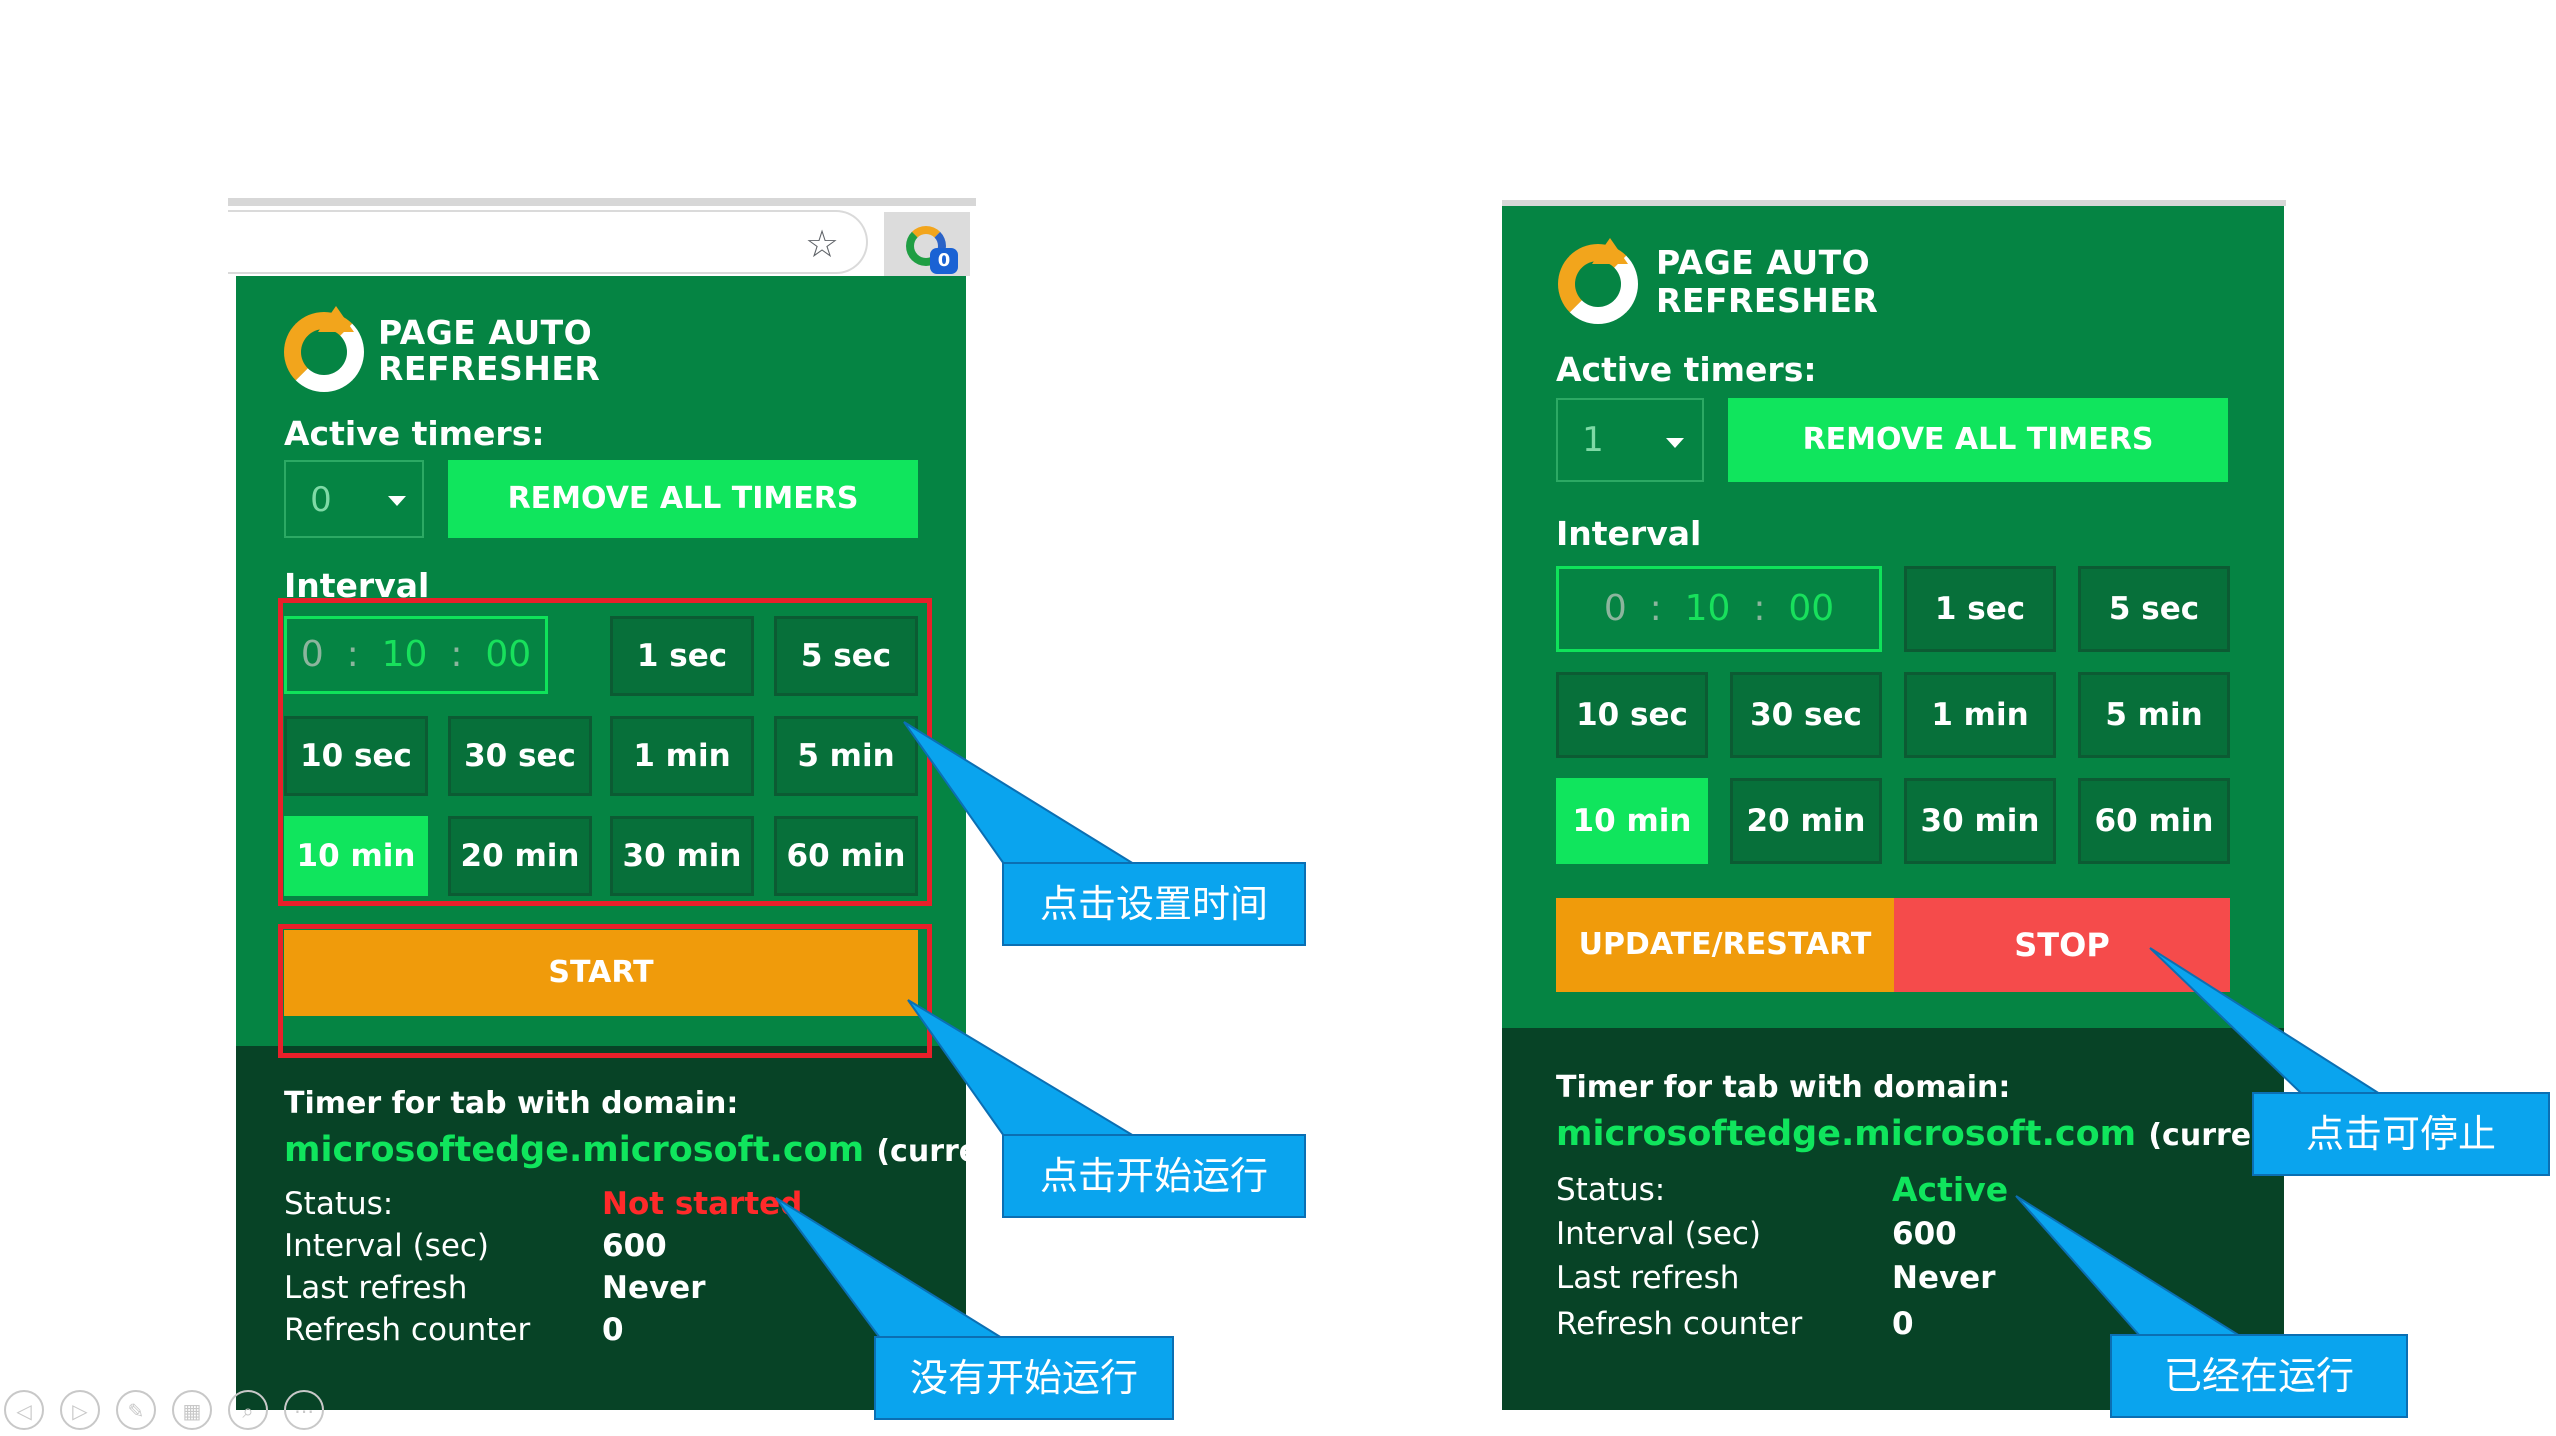 Image resolution: width=2556 pixels, height=1436 pixels. I want to click on pointer-running, so click(2129, 1266).